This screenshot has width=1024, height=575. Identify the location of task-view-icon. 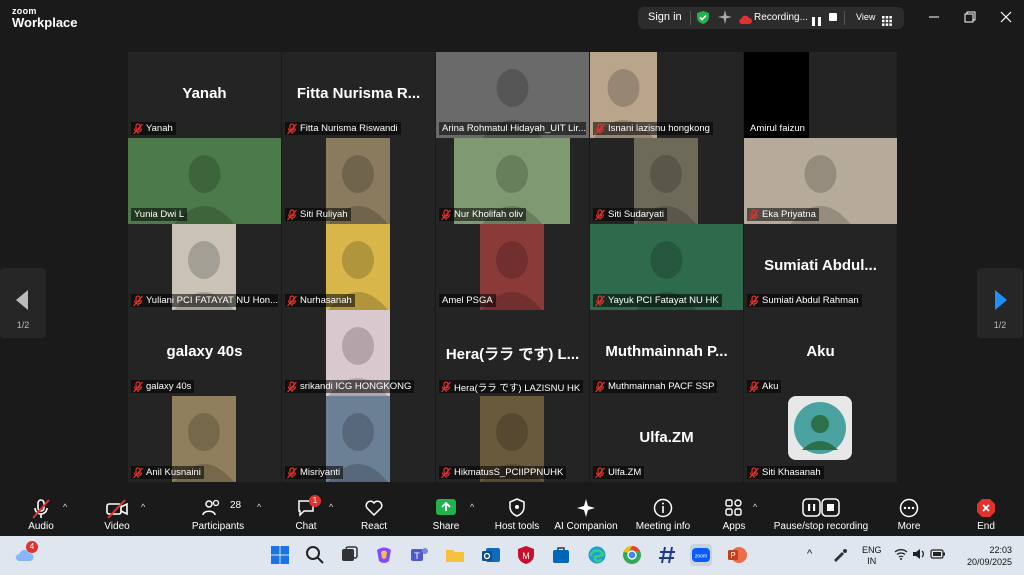
(349, 555).